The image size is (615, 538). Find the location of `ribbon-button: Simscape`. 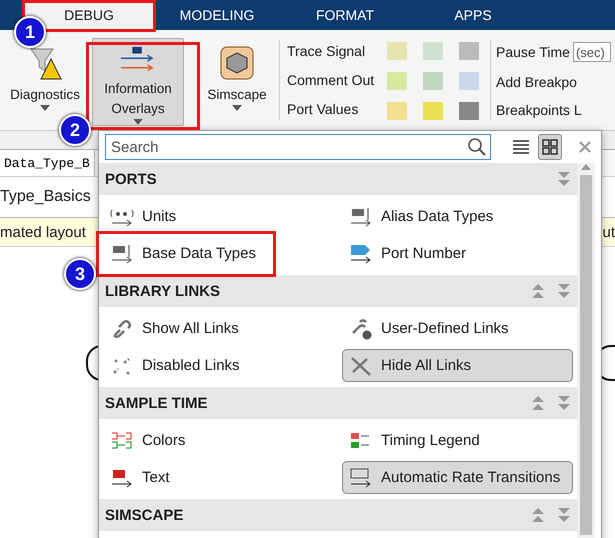

ribbon-button: Simscape is located at coordinates (237, 75).